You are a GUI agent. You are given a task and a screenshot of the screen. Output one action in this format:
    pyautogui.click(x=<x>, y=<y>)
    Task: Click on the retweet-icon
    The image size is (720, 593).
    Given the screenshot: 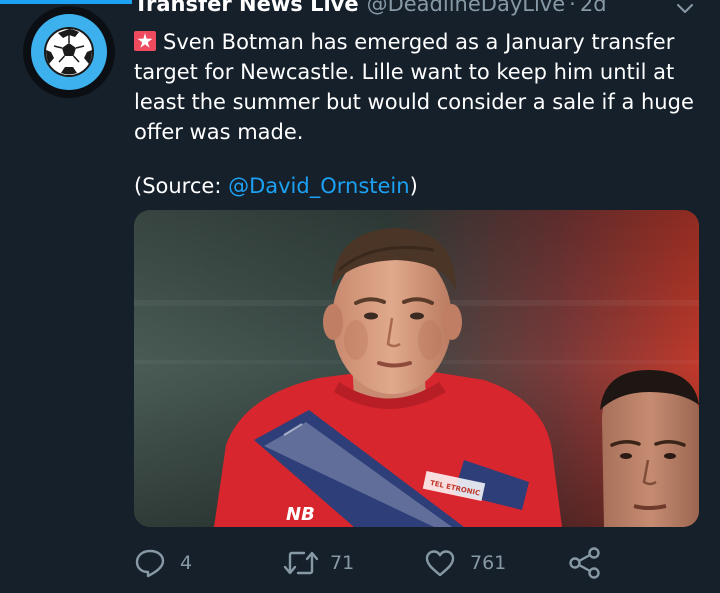 What is the action you would take?
    pyautogui.click(x=301, y=563)
    